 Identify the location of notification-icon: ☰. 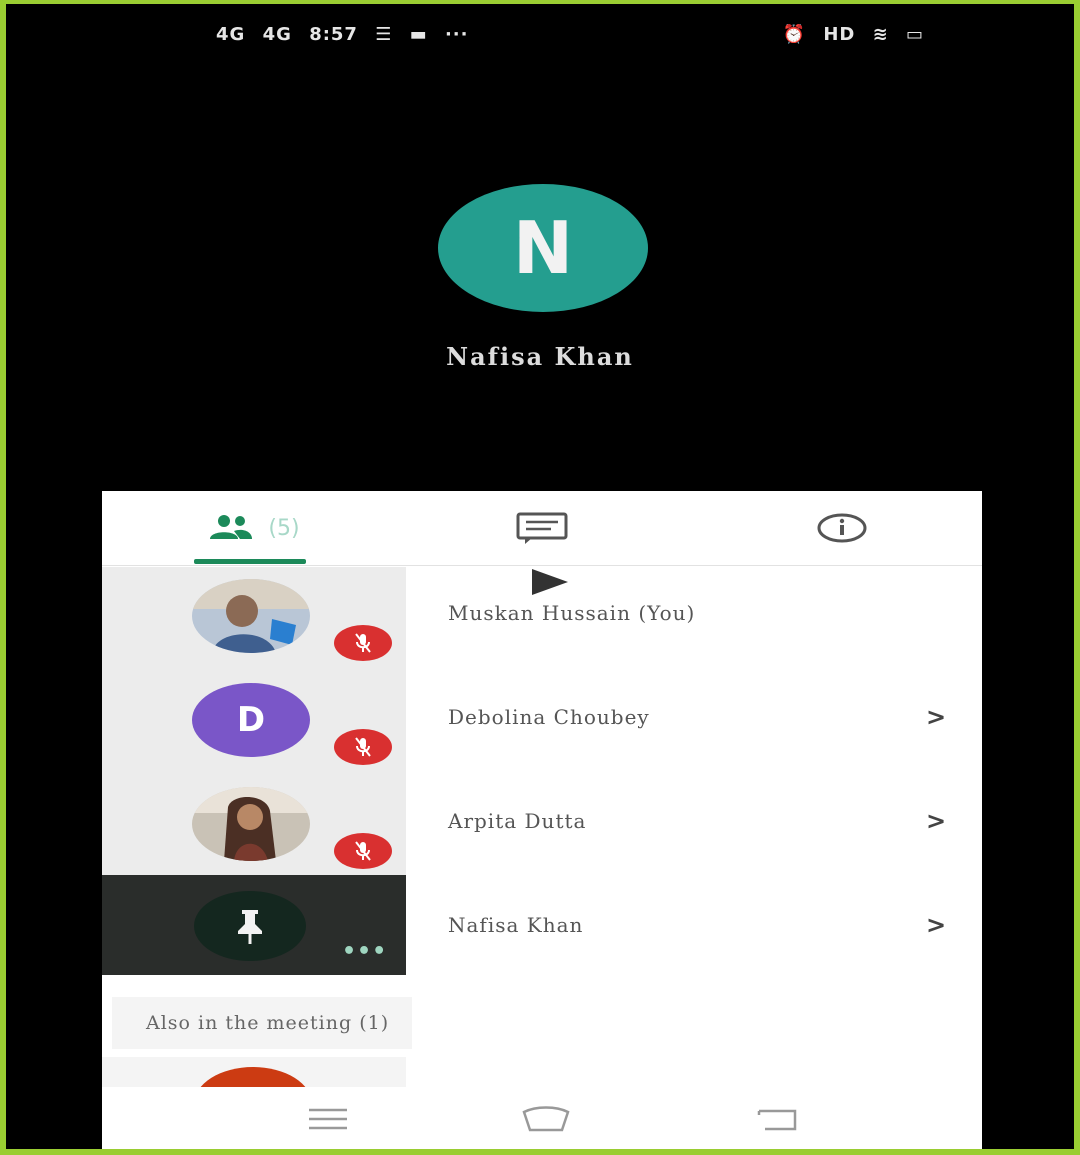
(384, 34).